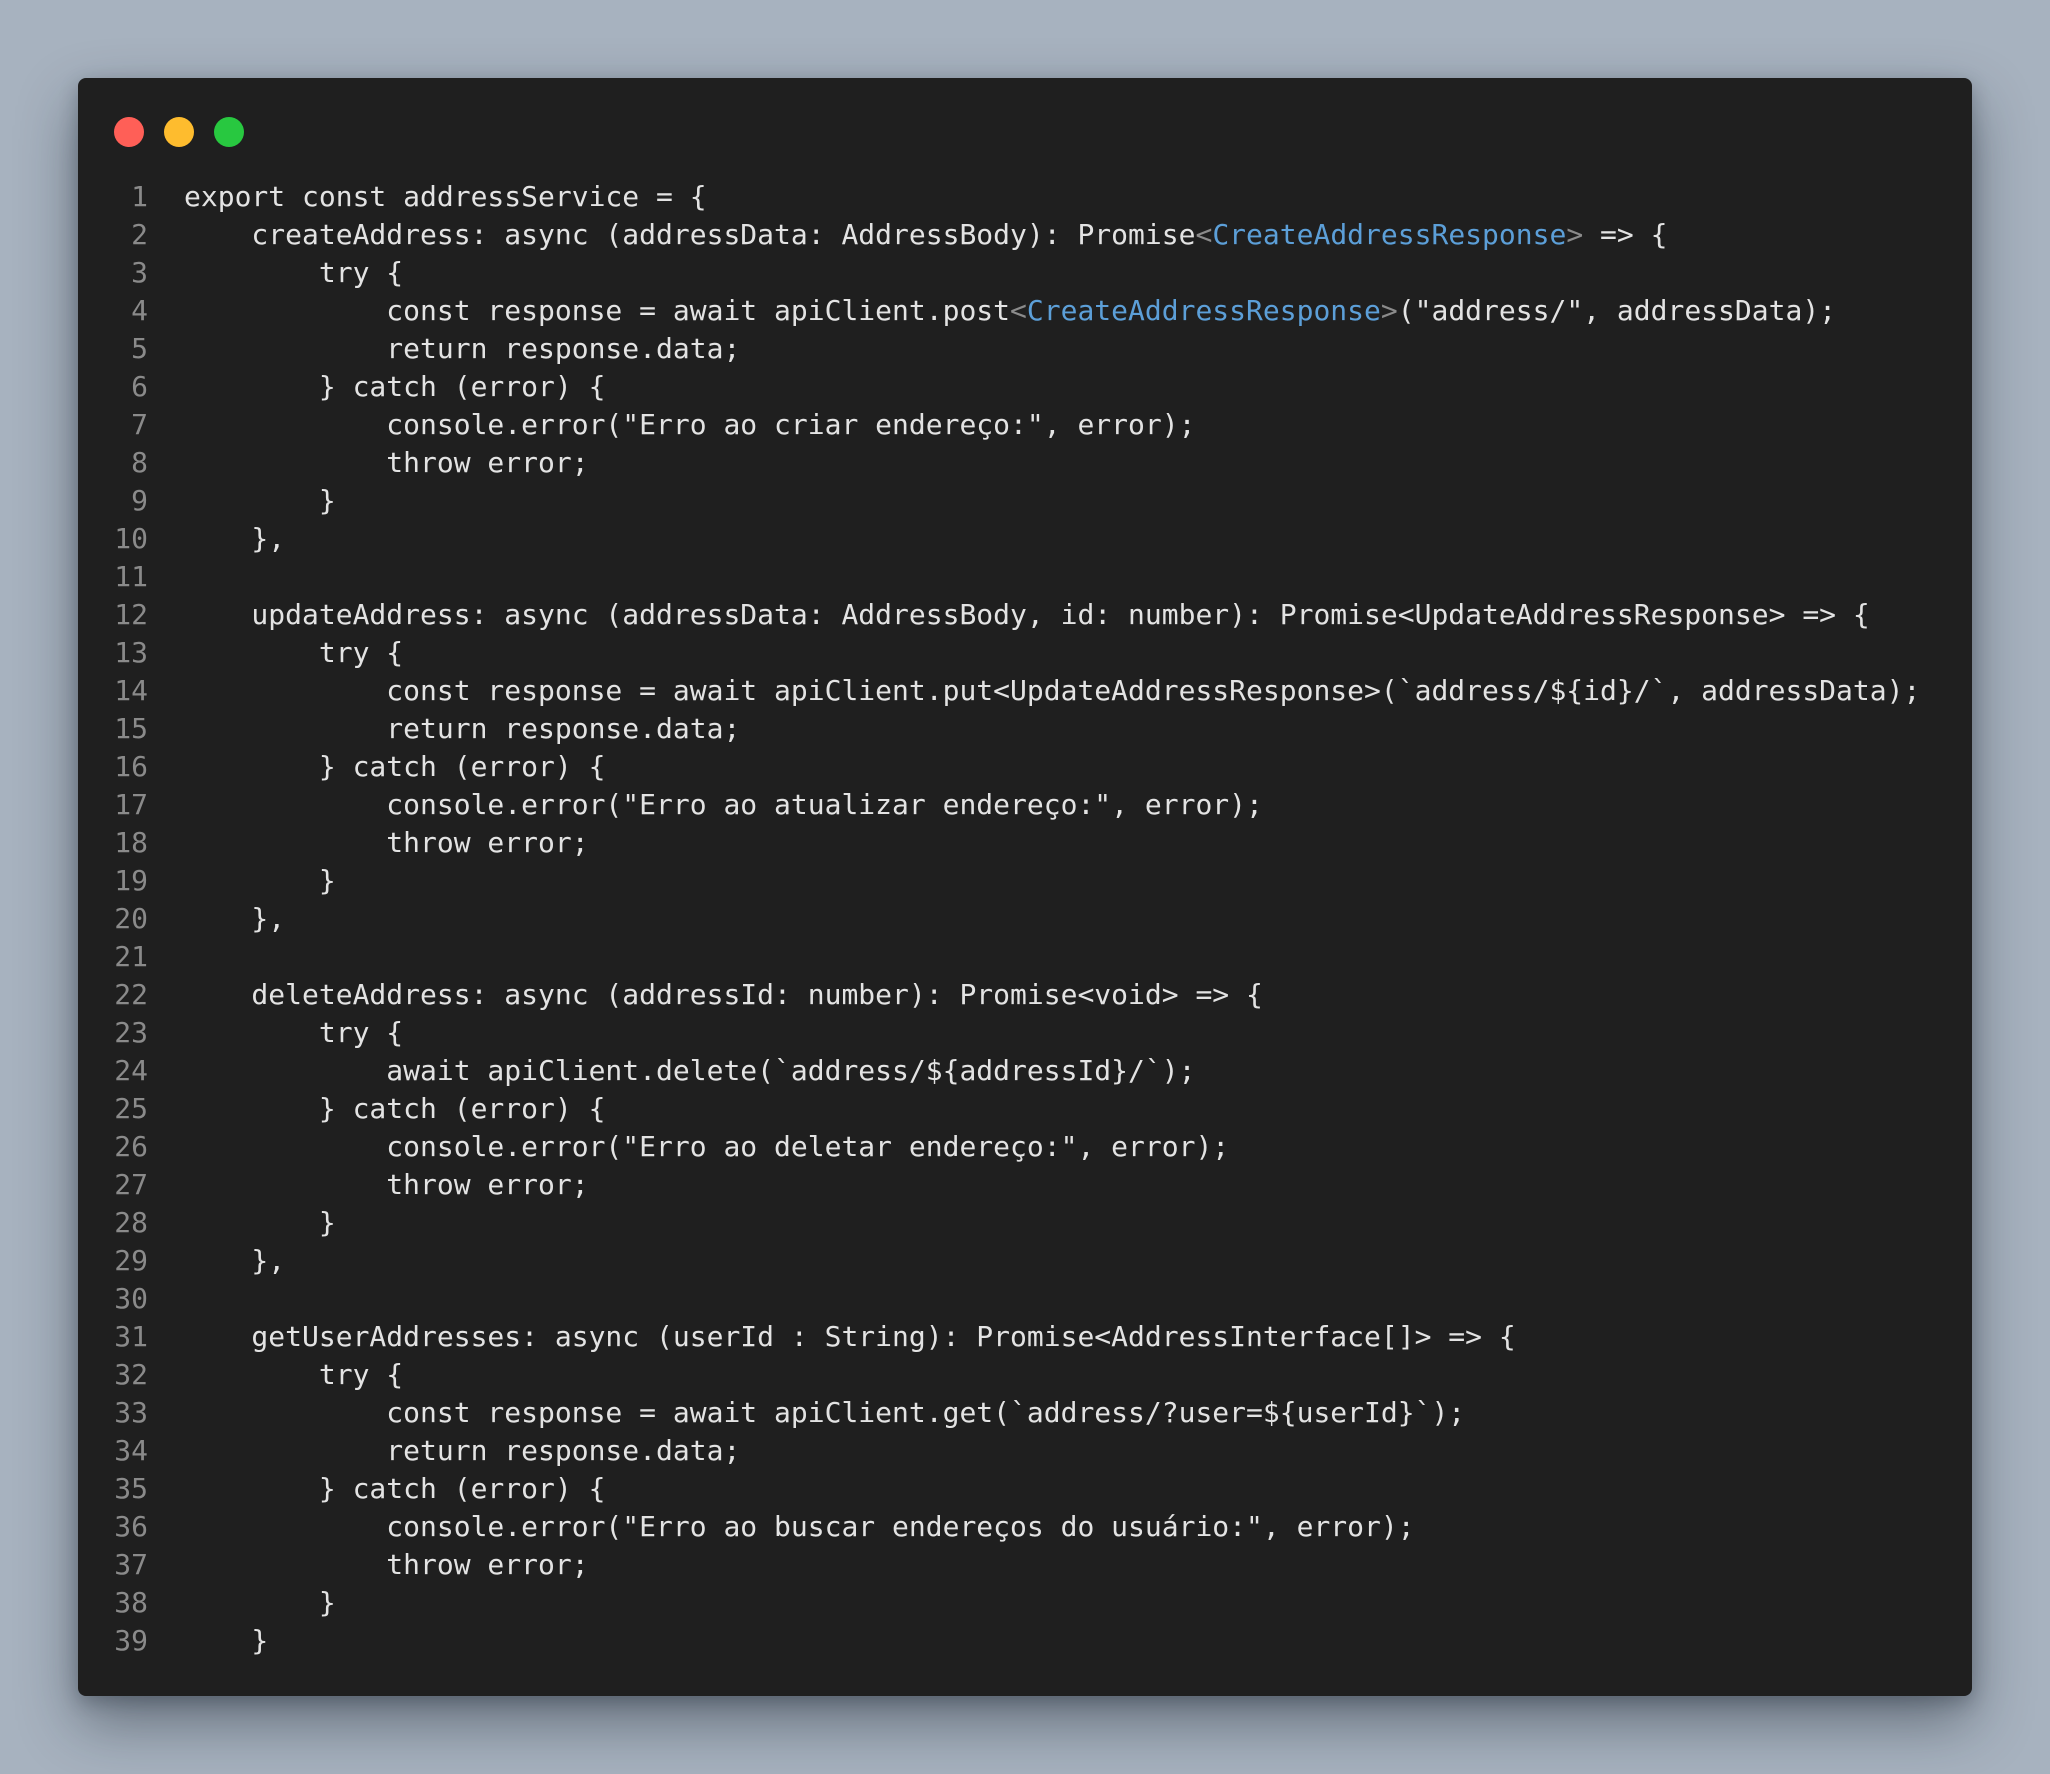  What do you see at coordinates (1025, 349) in the screenshot?
I see `code-line: 5 return response.data;` at bounding box center [1025, 349].